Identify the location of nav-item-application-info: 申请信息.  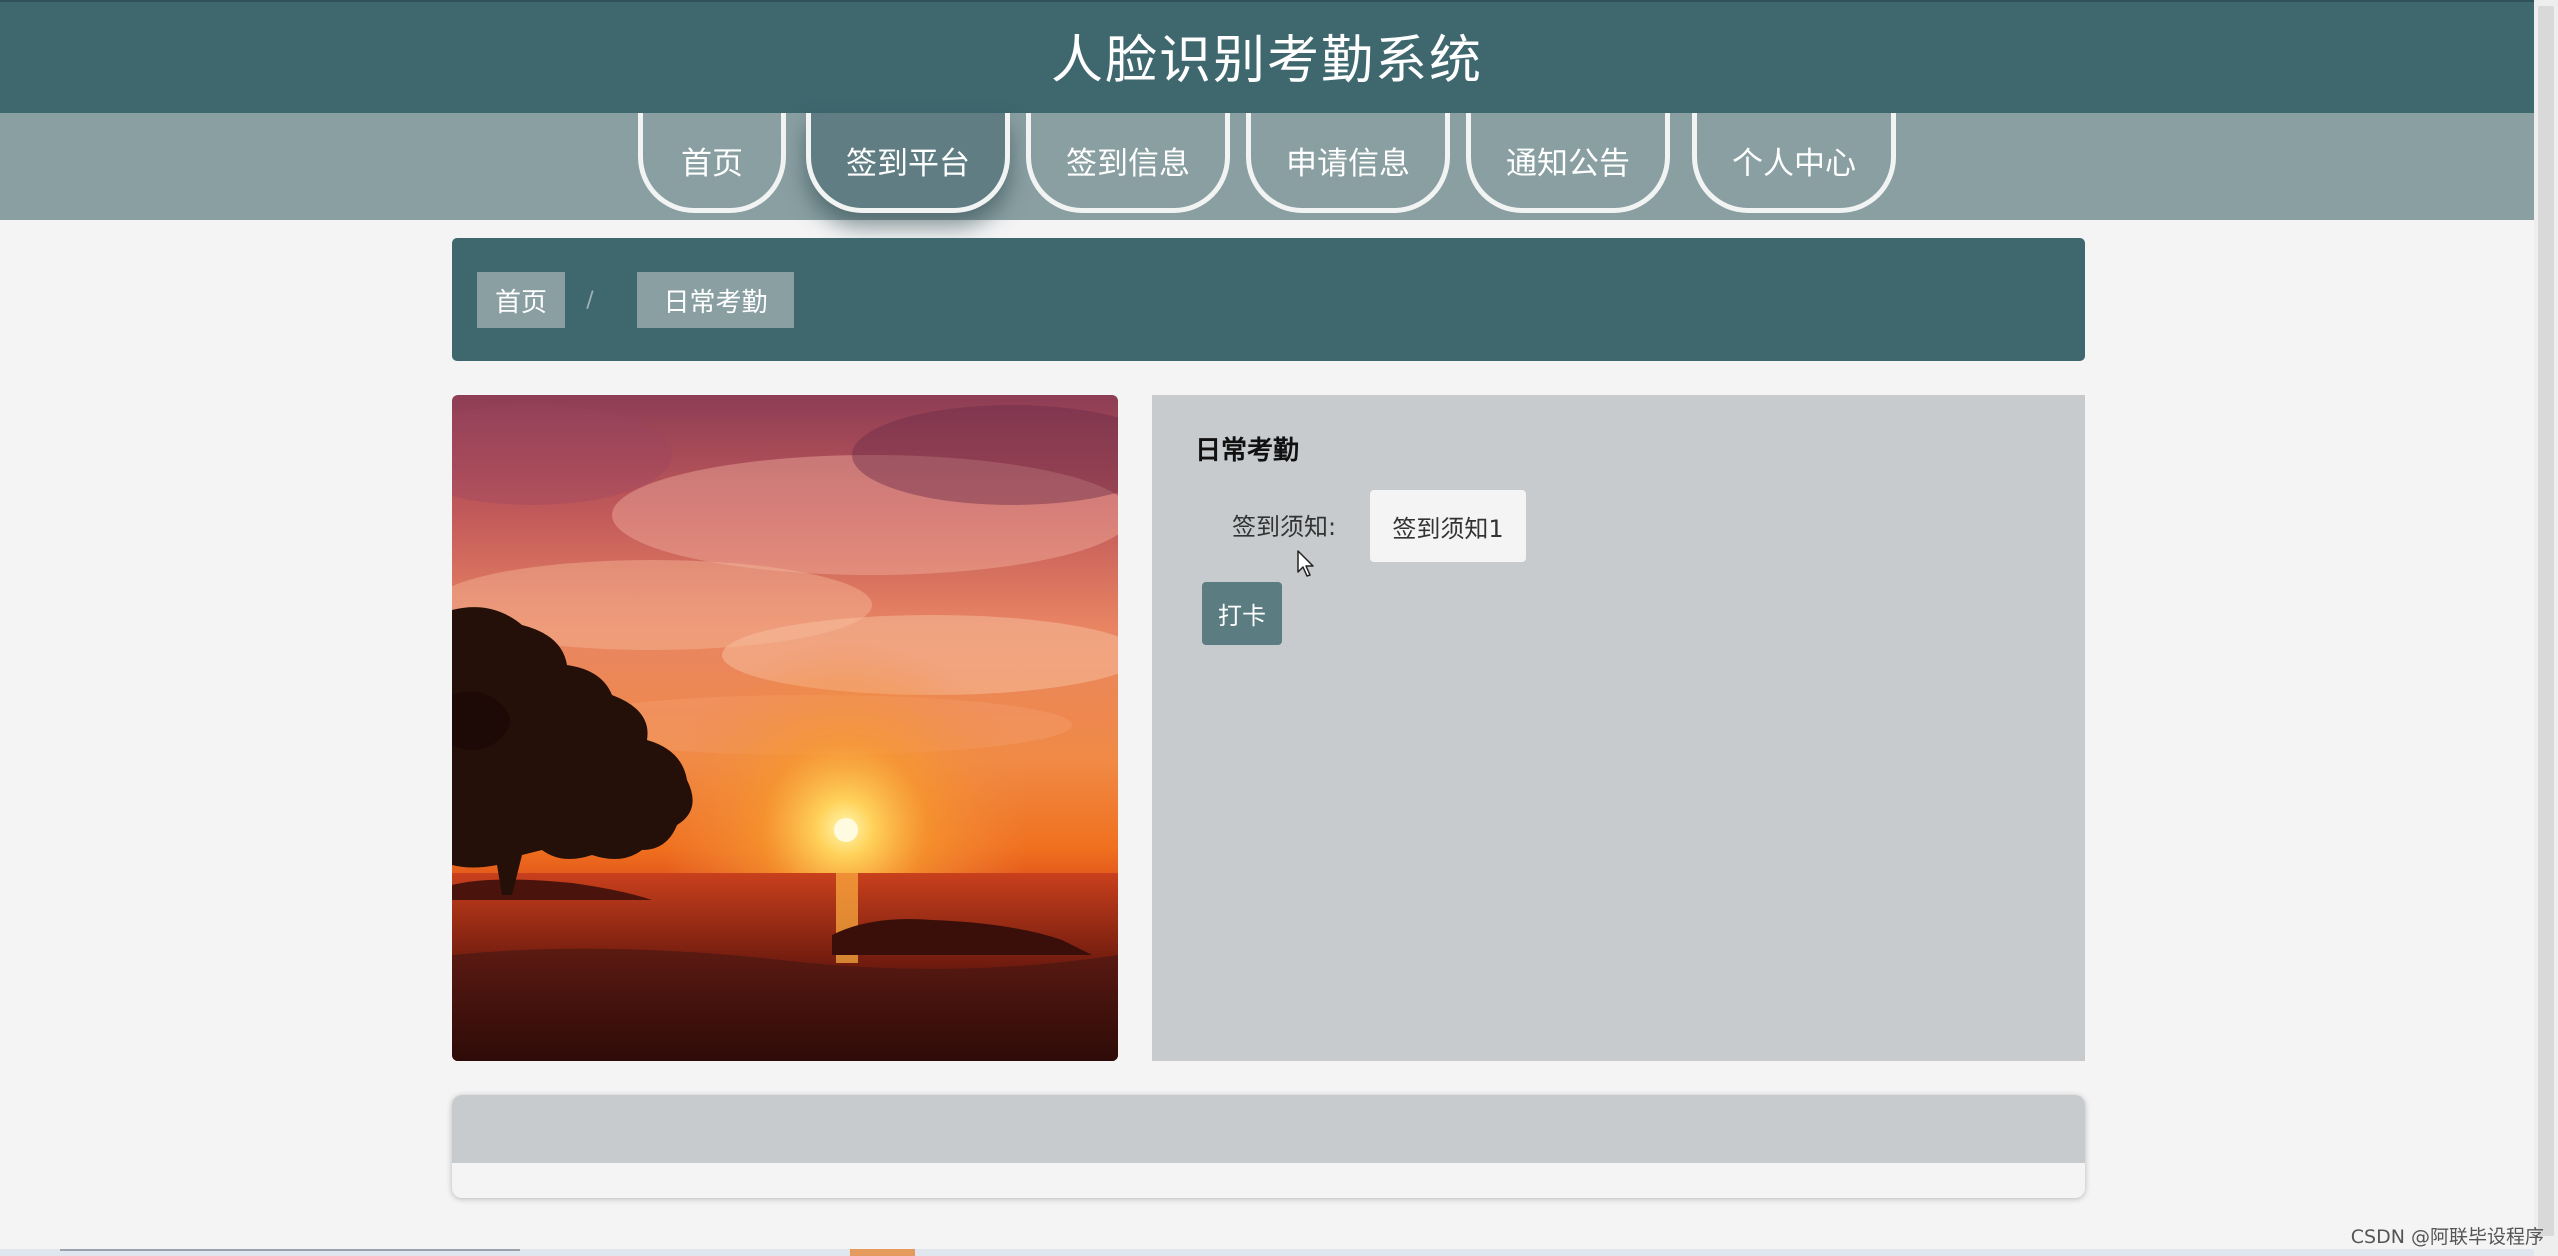
(1348, 163).